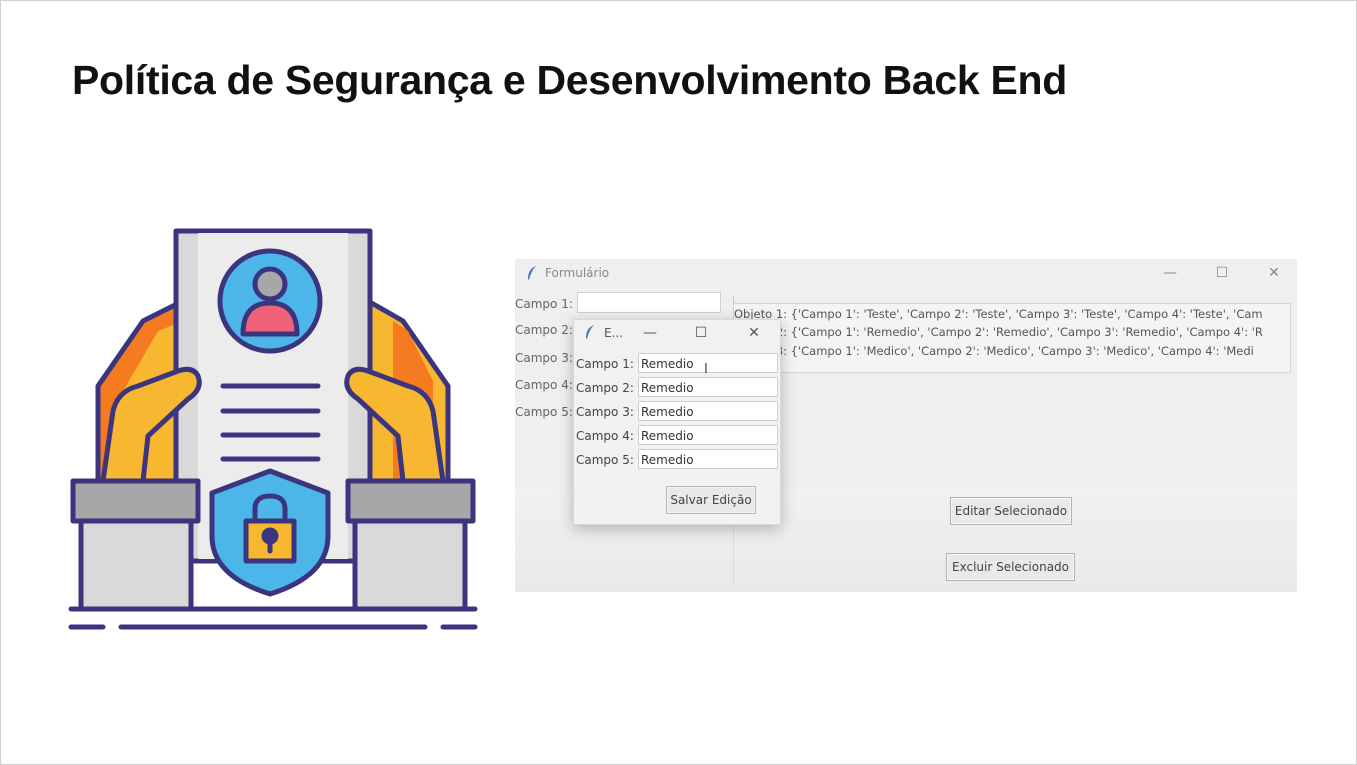 The height and width of the screenshot is (765, 1357). Describe the element at coordinates (1010, 567) in the screenshot. I see `delete-selected-button: Excluir Selecionado` at that location.